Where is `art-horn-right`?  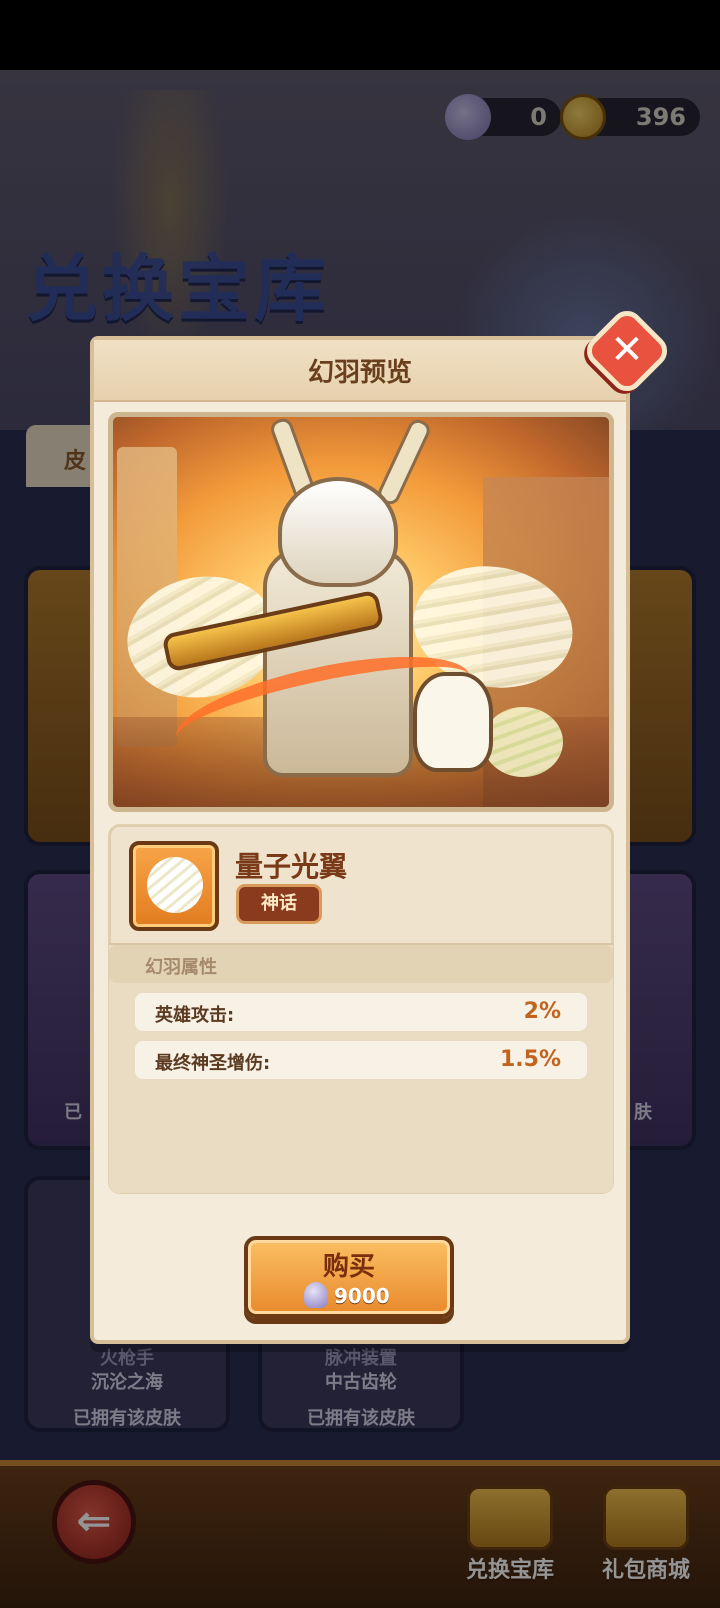 art-horn-right is located at coordinates (404, 462).